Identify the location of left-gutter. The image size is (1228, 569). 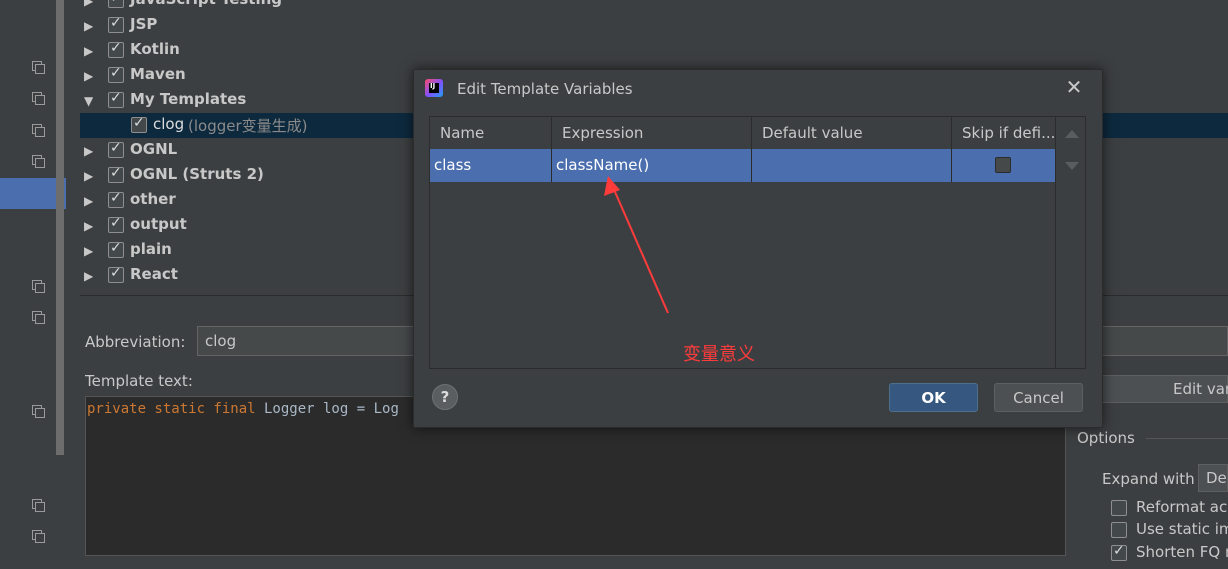
(33, 284).